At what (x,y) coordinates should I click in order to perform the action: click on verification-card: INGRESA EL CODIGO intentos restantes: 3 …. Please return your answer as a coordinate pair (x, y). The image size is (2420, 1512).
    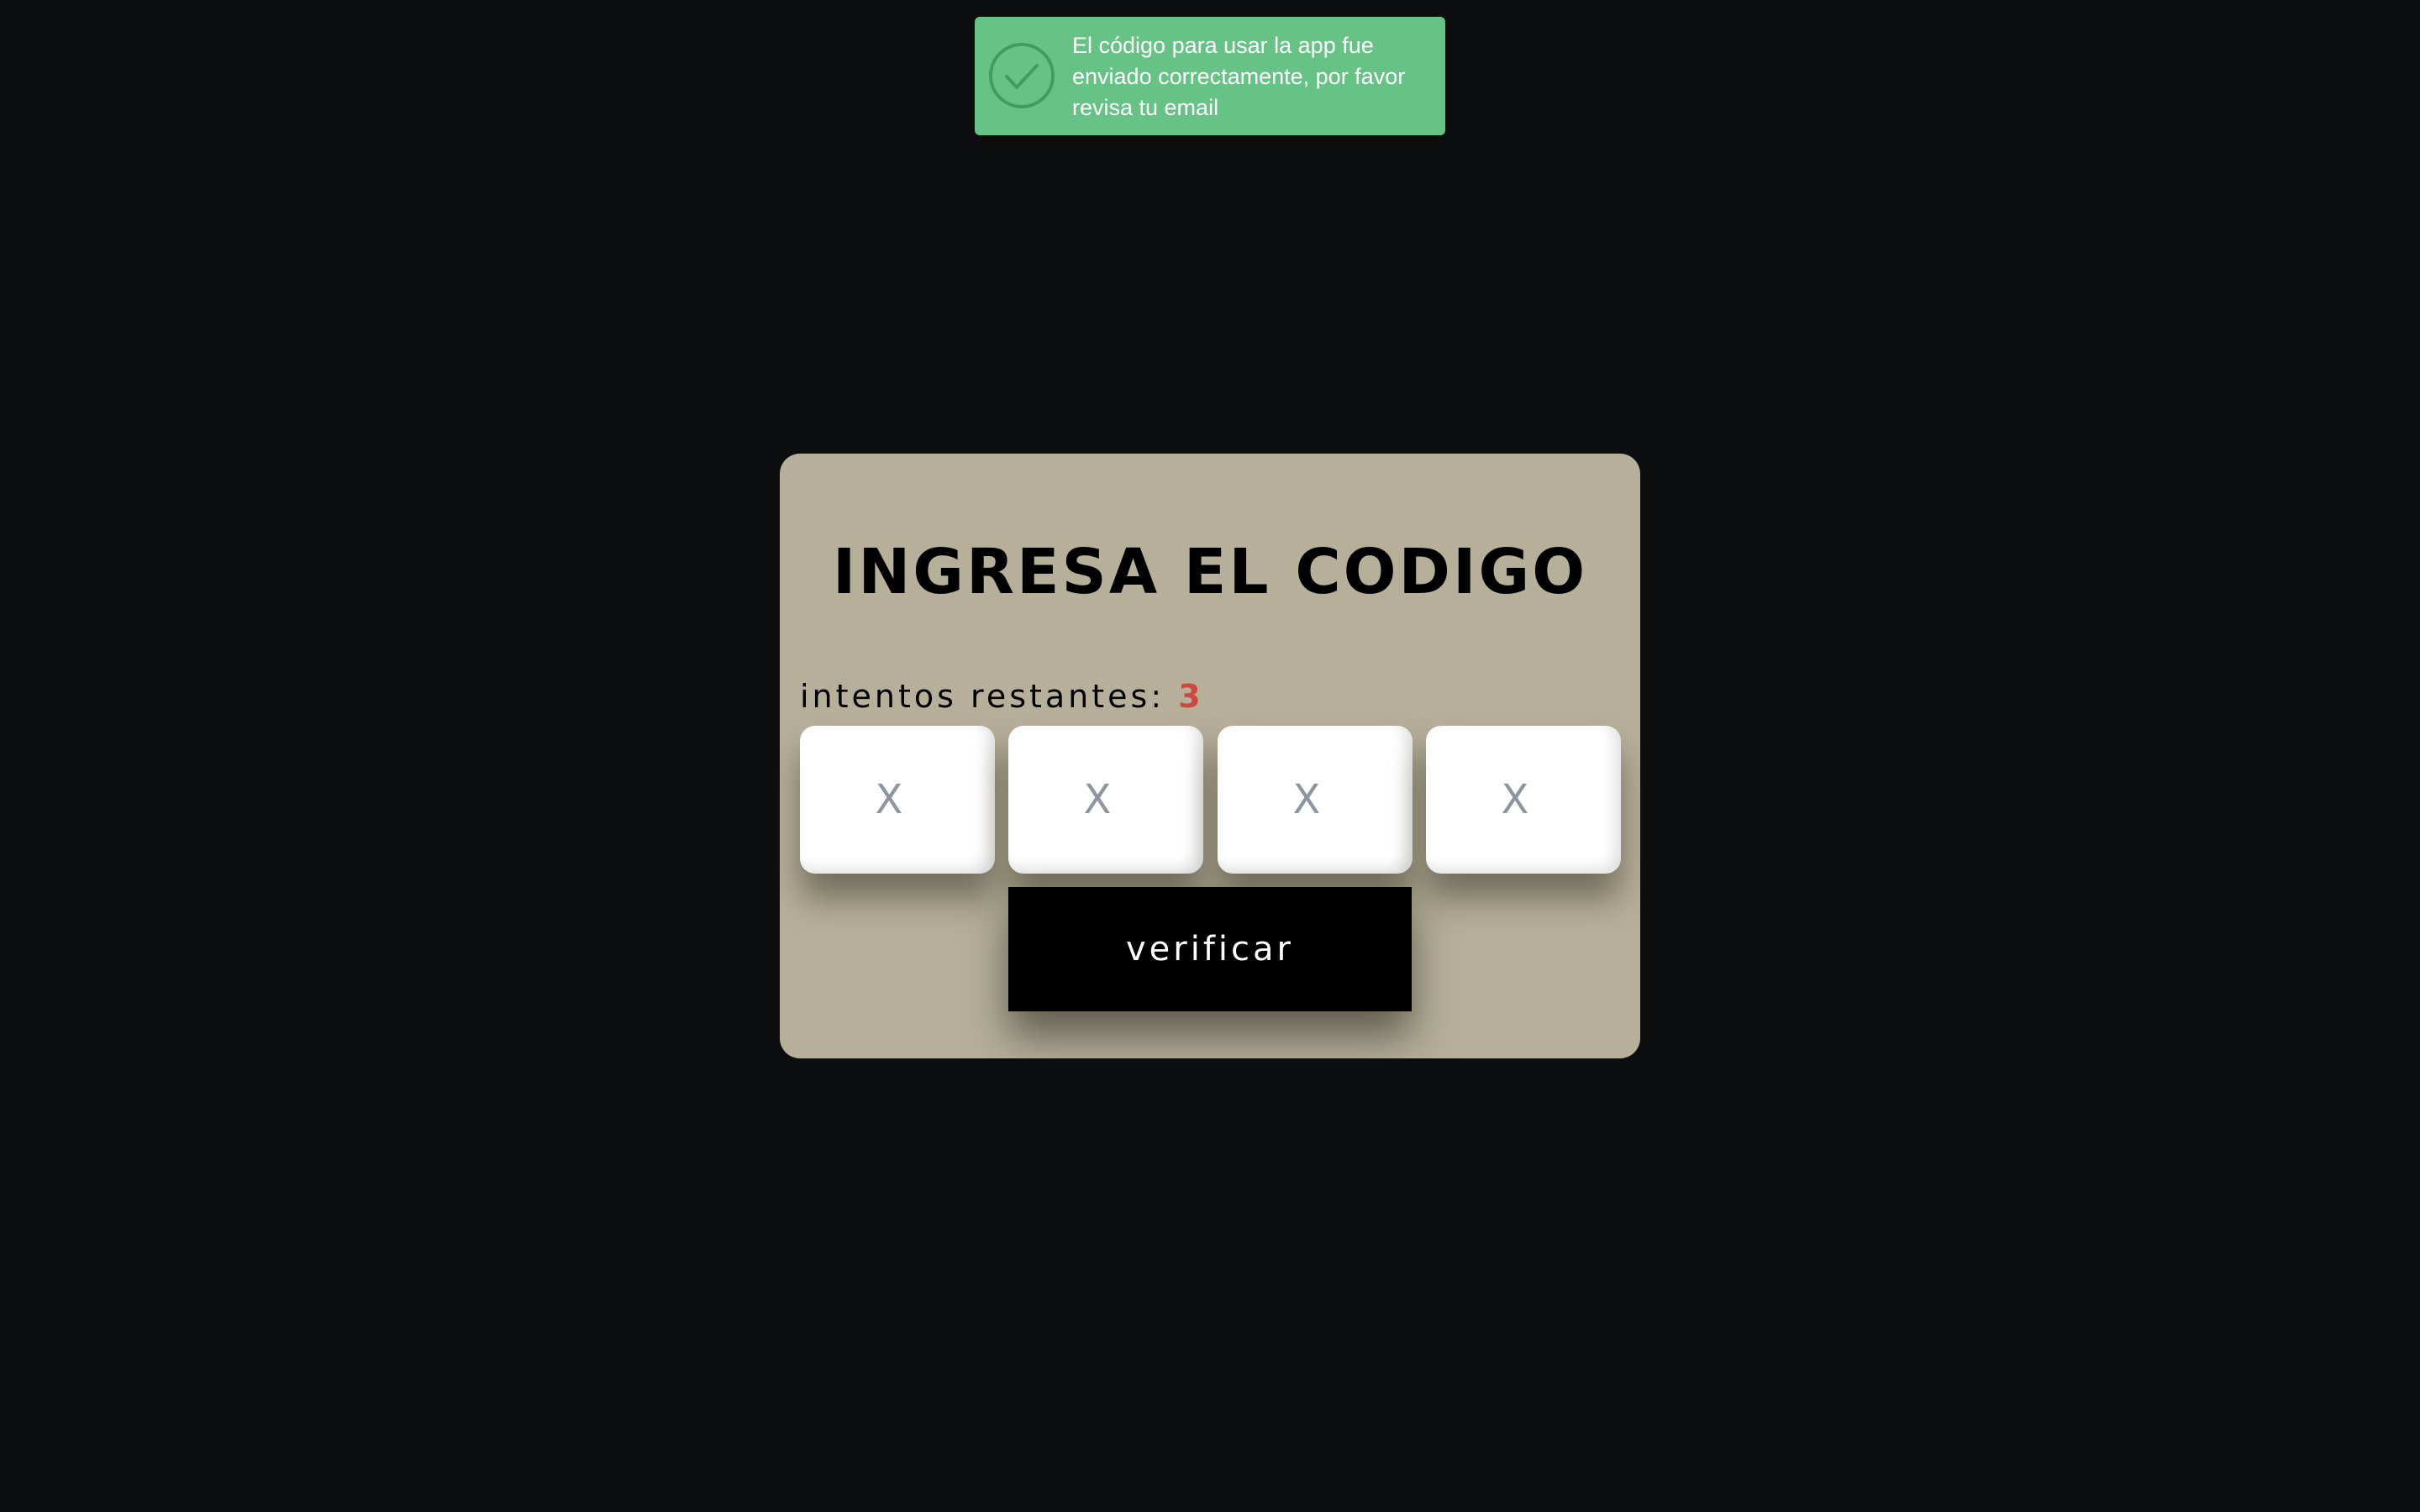
    Looking at the image, I should click on (1210, 756).